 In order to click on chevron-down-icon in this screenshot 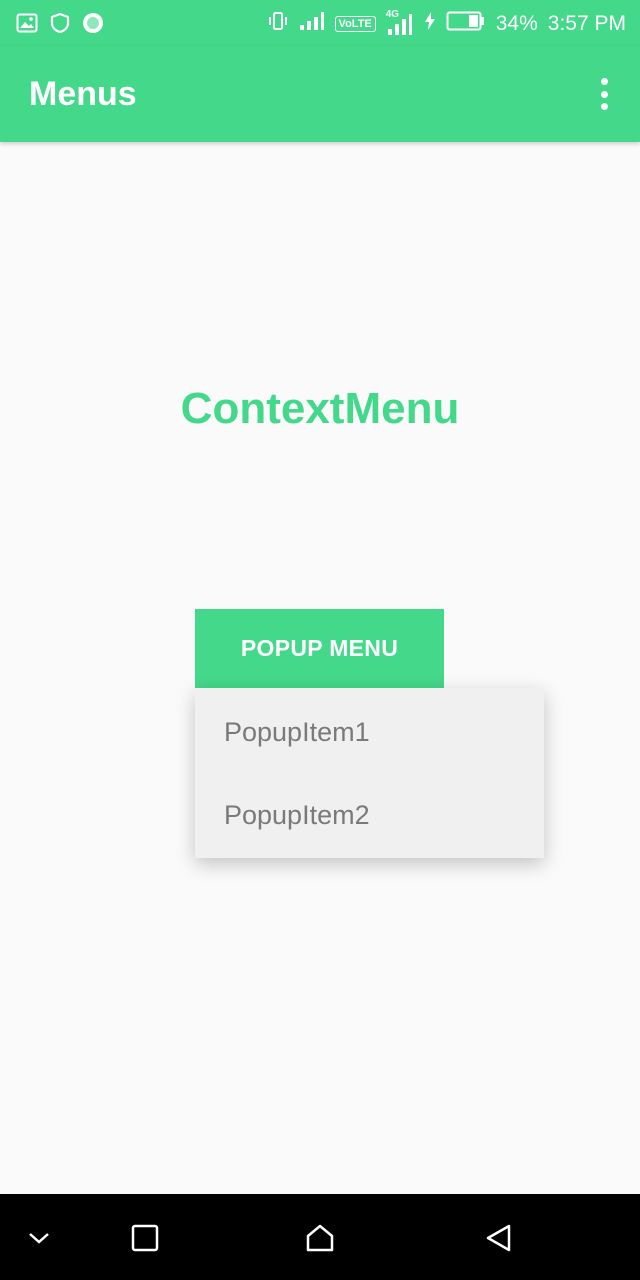, I will do `click(39, 1238)`.